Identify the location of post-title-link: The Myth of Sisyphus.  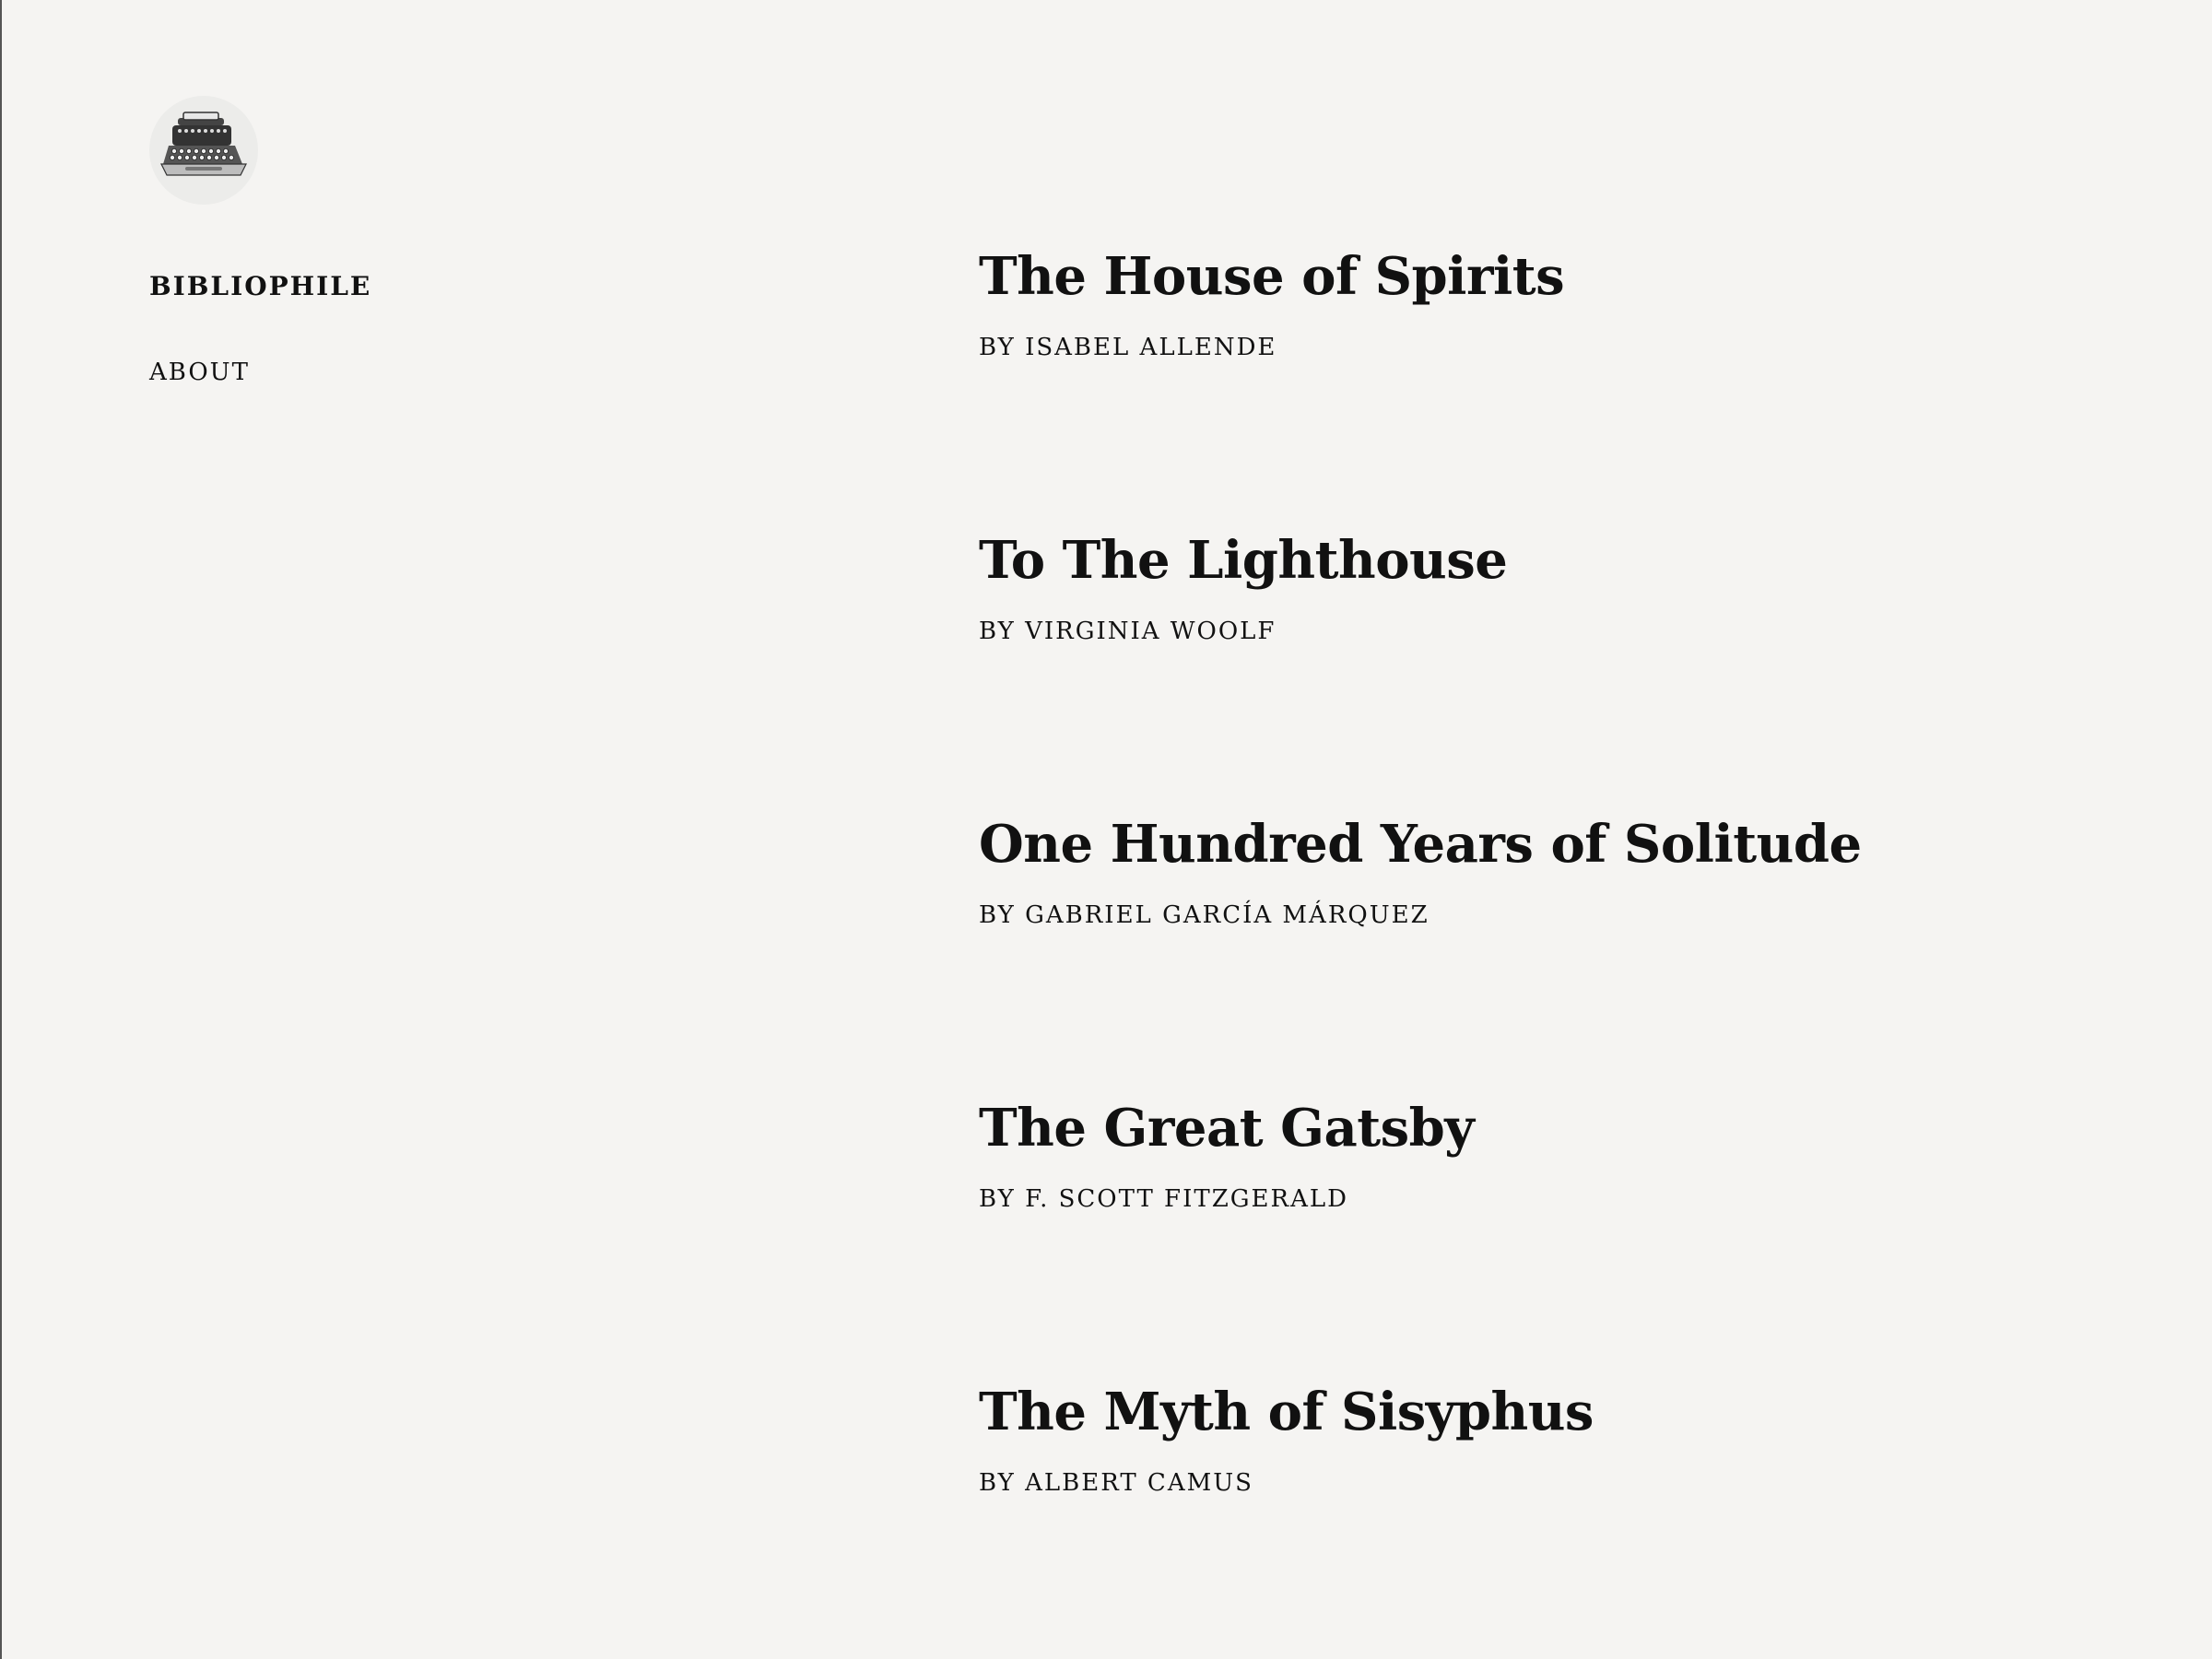
(1286, 1412).